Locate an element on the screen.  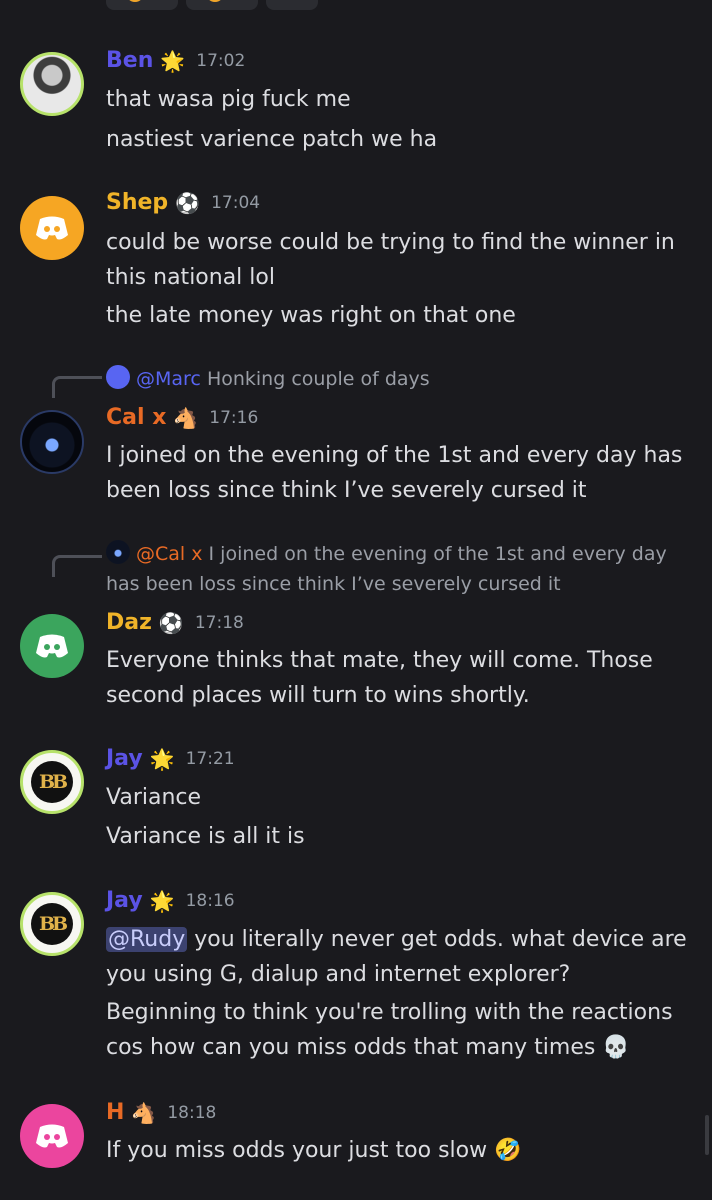
message-text: the late money was right on that one is located at coordinates (311, 315).